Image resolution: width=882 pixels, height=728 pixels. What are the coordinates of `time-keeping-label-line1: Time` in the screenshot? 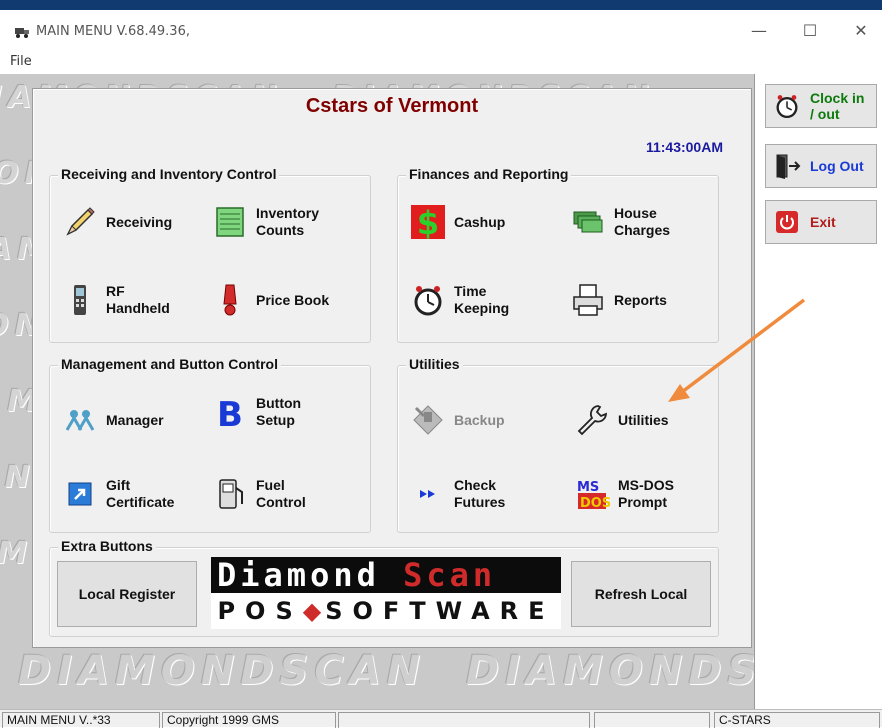 It's located at (470, 291).